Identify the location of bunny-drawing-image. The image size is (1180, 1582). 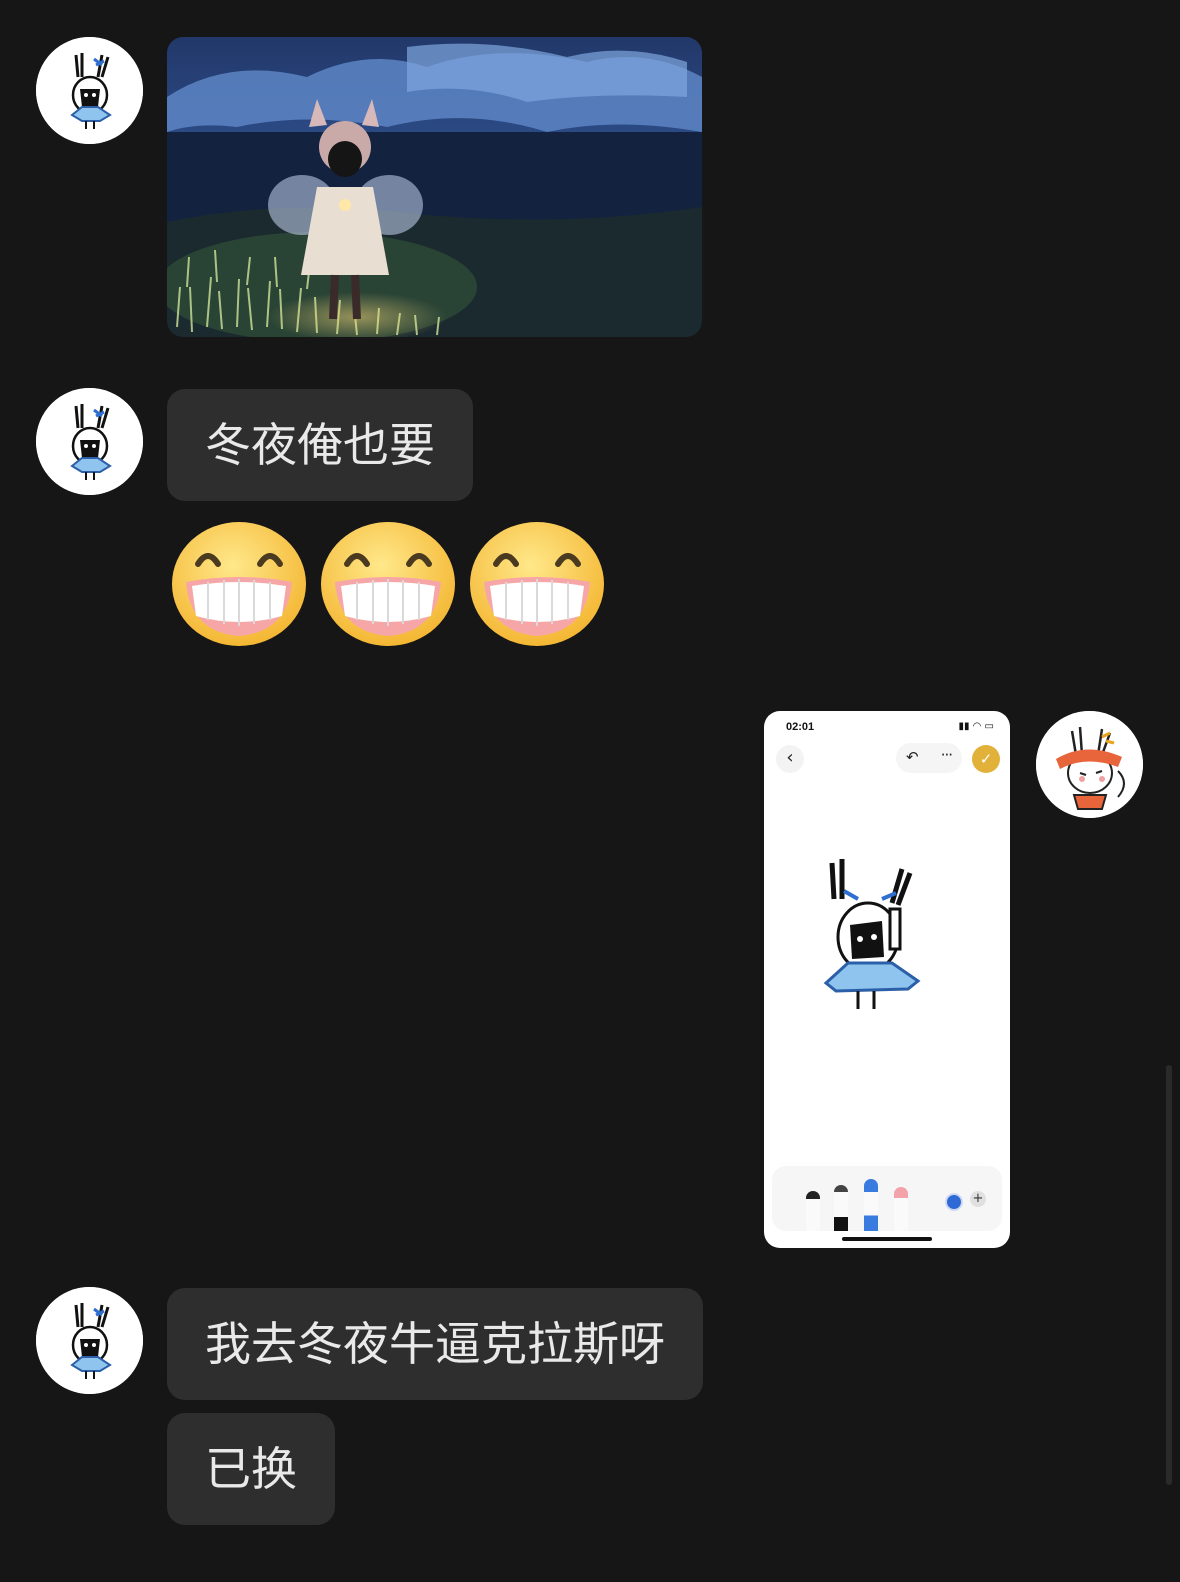
(872, 934).